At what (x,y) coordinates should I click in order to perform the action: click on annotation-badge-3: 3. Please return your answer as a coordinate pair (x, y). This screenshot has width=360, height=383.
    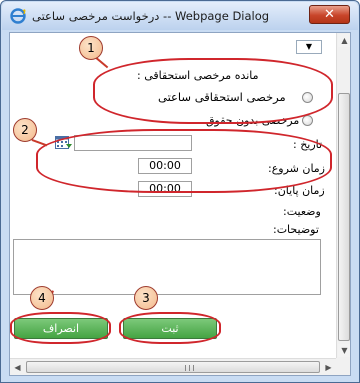
    Looking at the image, I should click on (146, 298).